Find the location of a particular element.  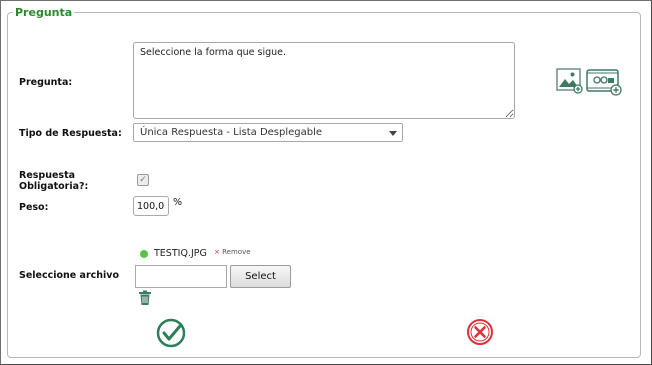

chevron-down-icon is located at coordinates (393, 133).